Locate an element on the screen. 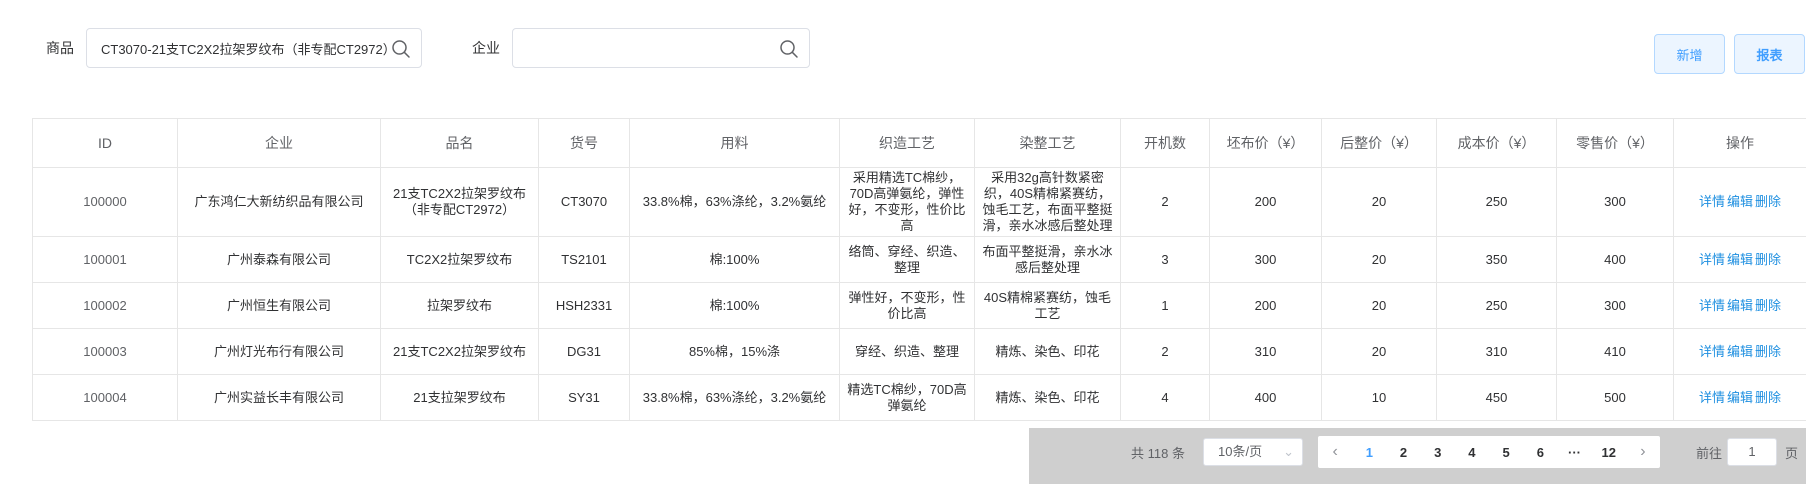 This screenshot has width=1806, height=484. cell-name: TC2X2拉架罗纹布 is located at coordinates (459, 259).